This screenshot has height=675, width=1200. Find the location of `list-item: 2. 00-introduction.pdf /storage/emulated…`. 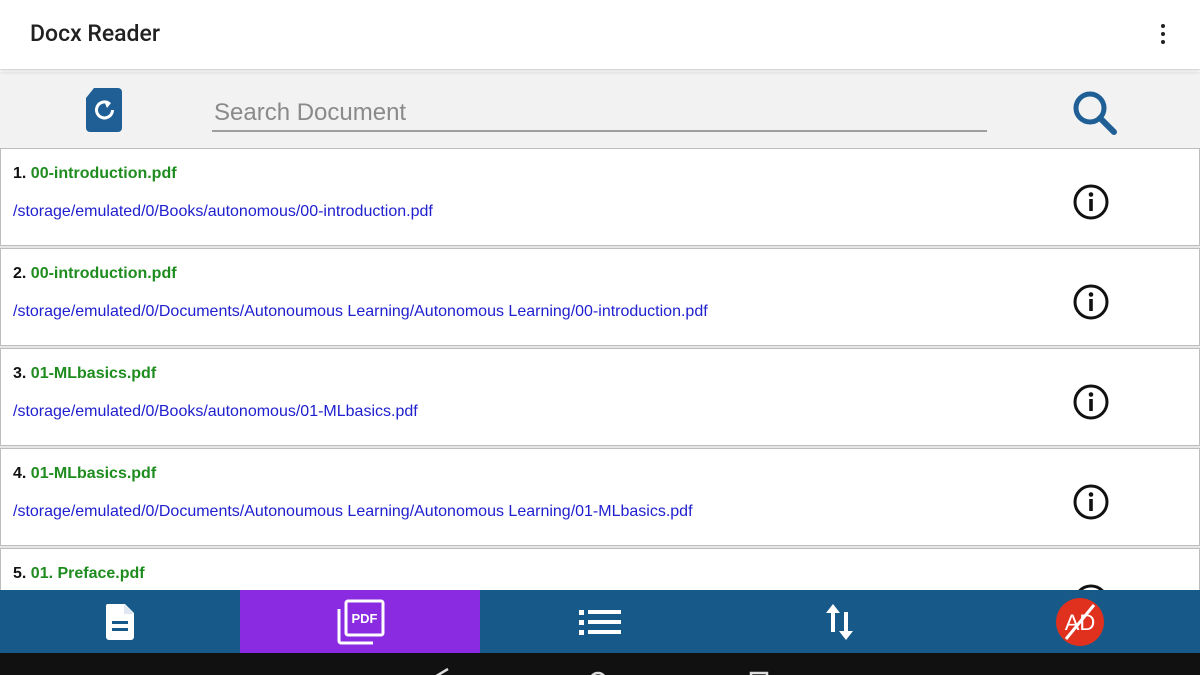

list-item: 2. 00-introduction.pdf /storage/emulated… is located at coordinates (600, 297).